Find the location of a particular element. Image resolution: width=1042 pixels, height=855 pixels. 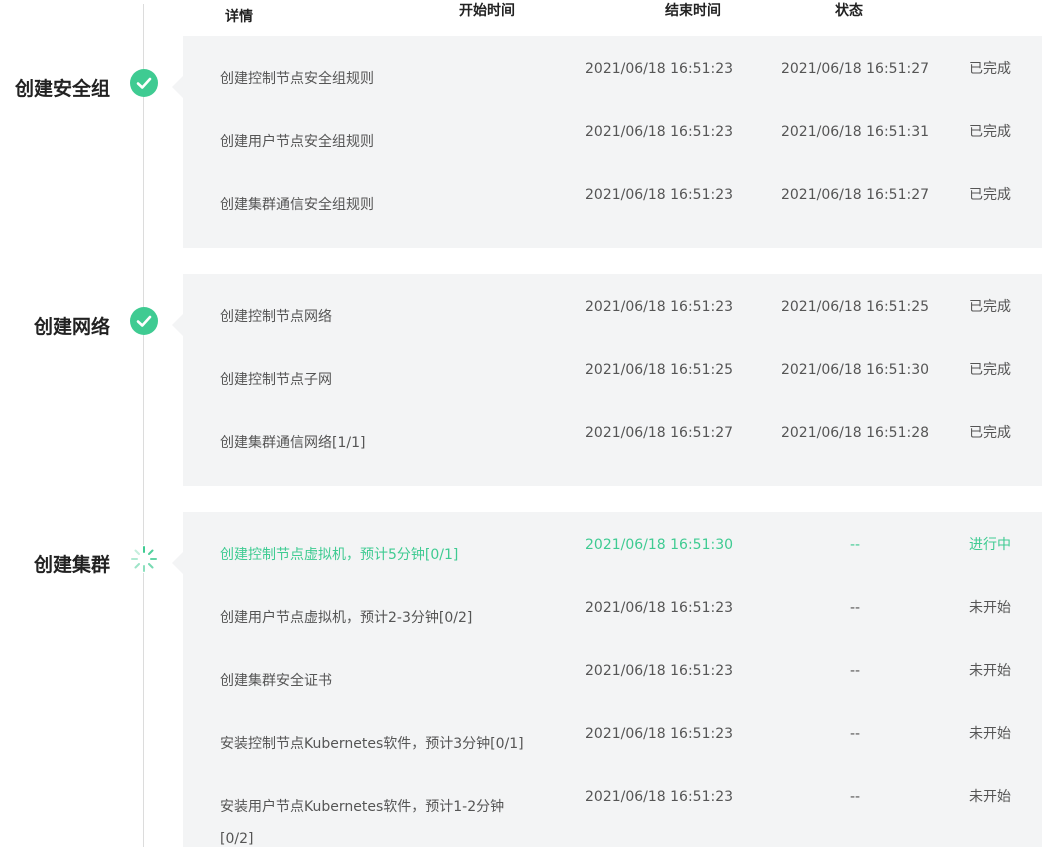

row-detail: 创建控制节点网络 is located at coordinates (276, 317).